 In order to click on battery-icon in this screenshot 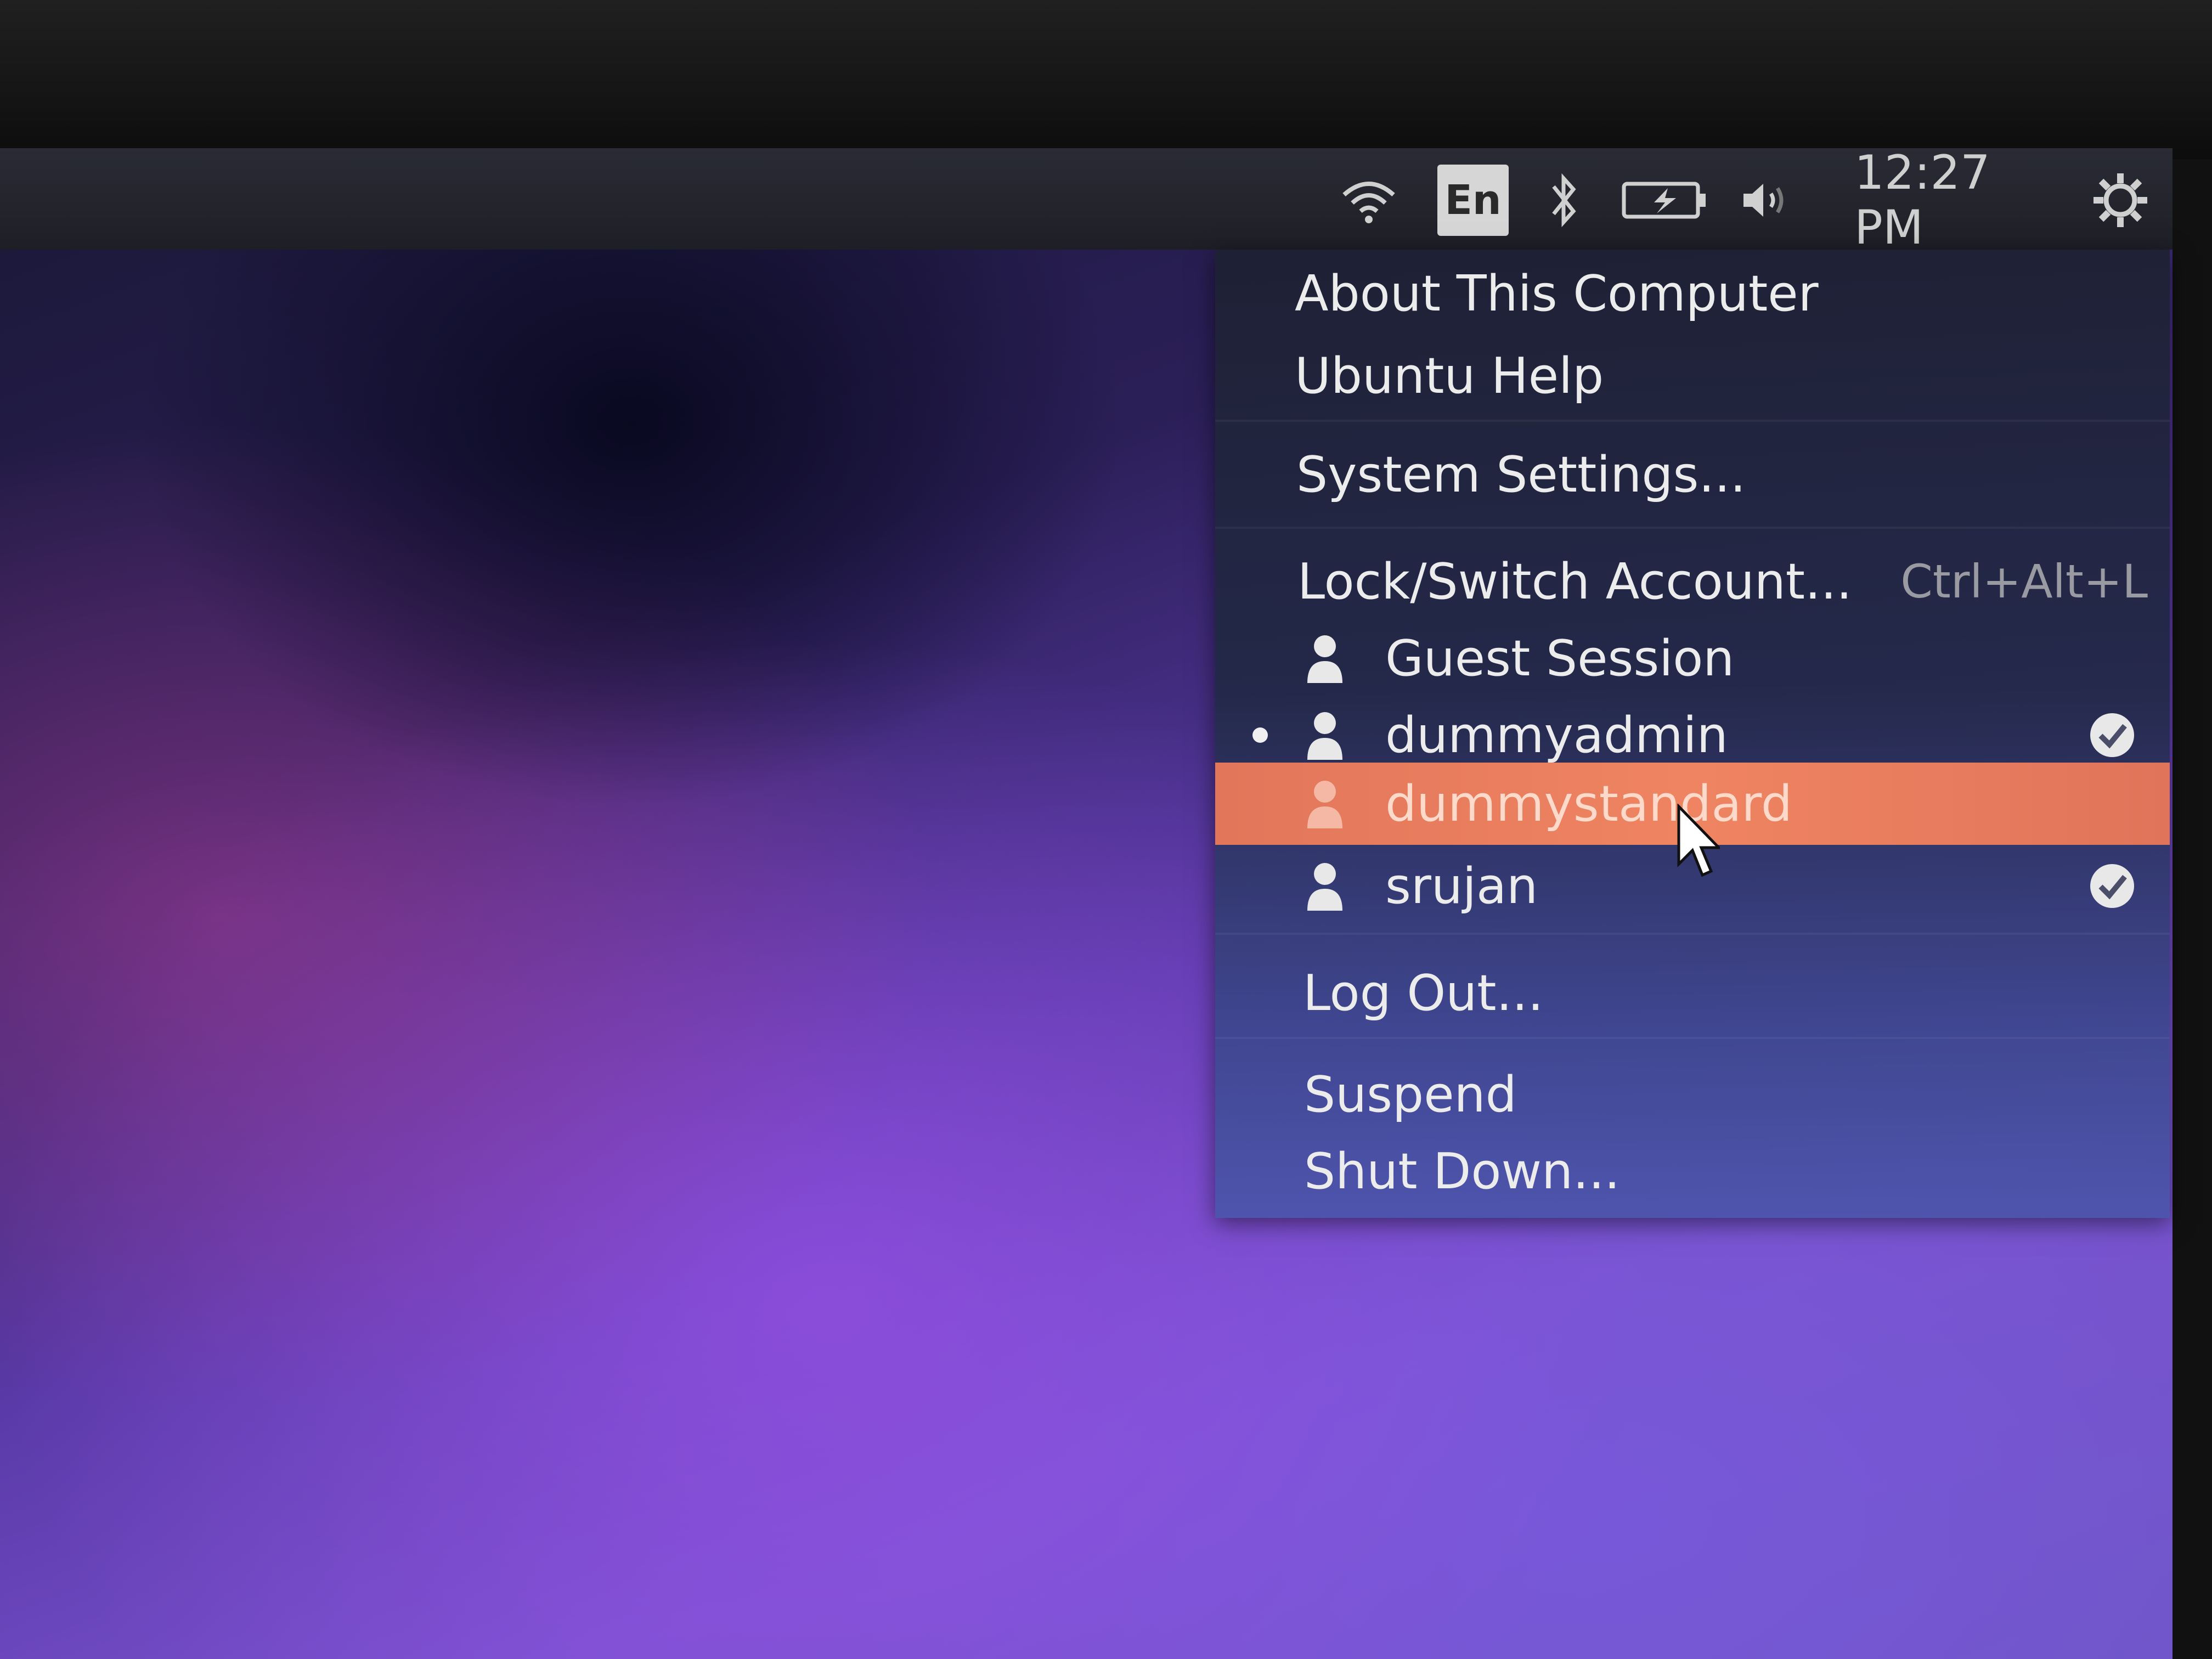, I will do `click(1665, 201)`.